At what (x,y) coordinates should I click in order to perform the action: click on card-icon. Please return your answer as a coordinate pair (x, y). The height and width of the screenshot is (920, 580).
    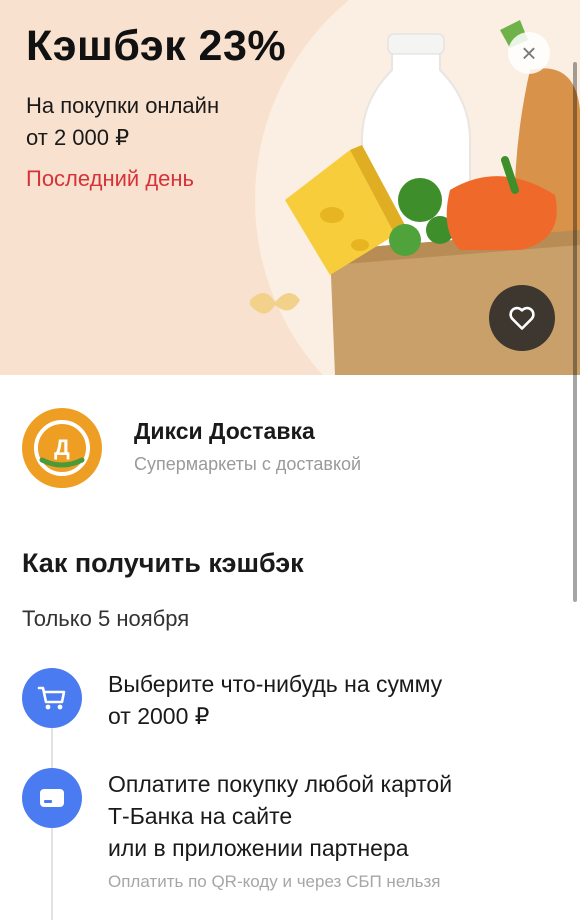
    Looking at the image, I should click on (52, 798).